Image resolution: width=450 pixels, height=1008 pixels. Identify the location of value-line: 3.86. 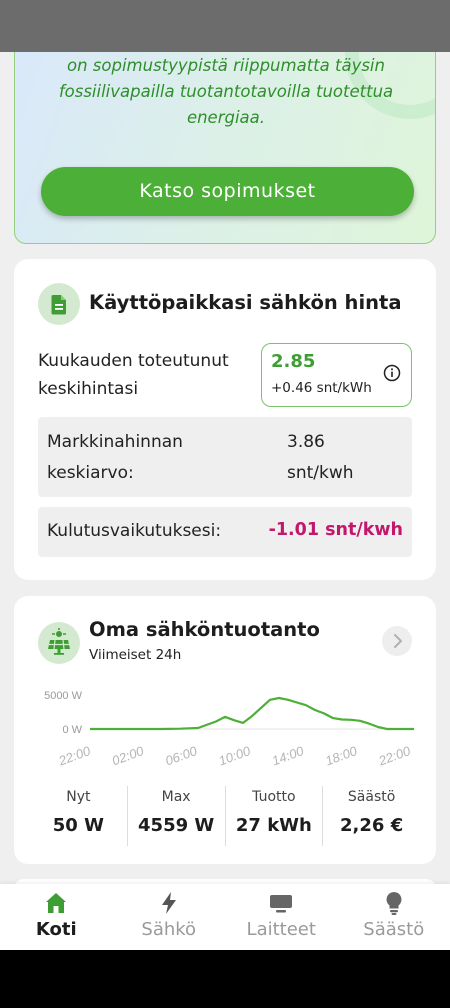
(306, 442).